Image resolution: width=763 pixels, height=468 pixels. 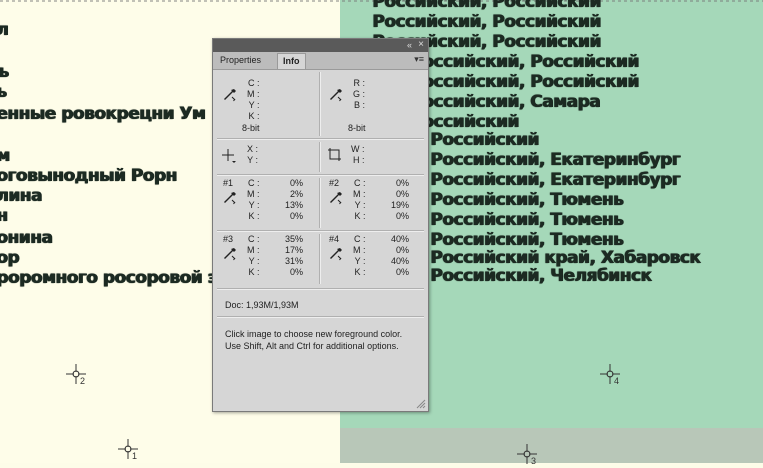 What do you see at coordinates (228, 239) in the screenshot?
I see `sampler-id: #3` at bounding box center [228, 239].